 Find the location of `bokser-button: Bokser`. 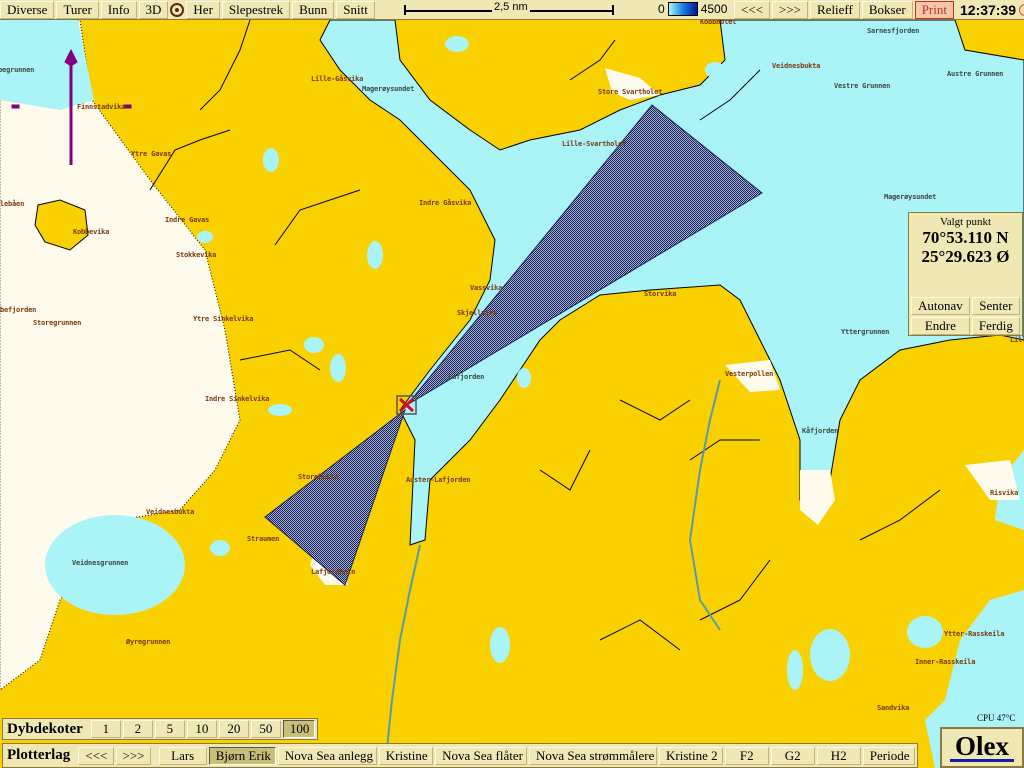

bokser-button: Bokser is located at coordinates (887, 10).